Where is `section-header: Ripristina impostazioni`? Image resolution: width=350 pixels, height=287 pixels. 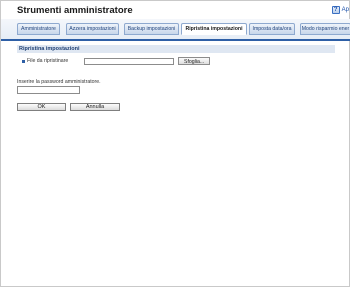 section-header: Ripristina impostazioni is located at coordinates (176, 49).